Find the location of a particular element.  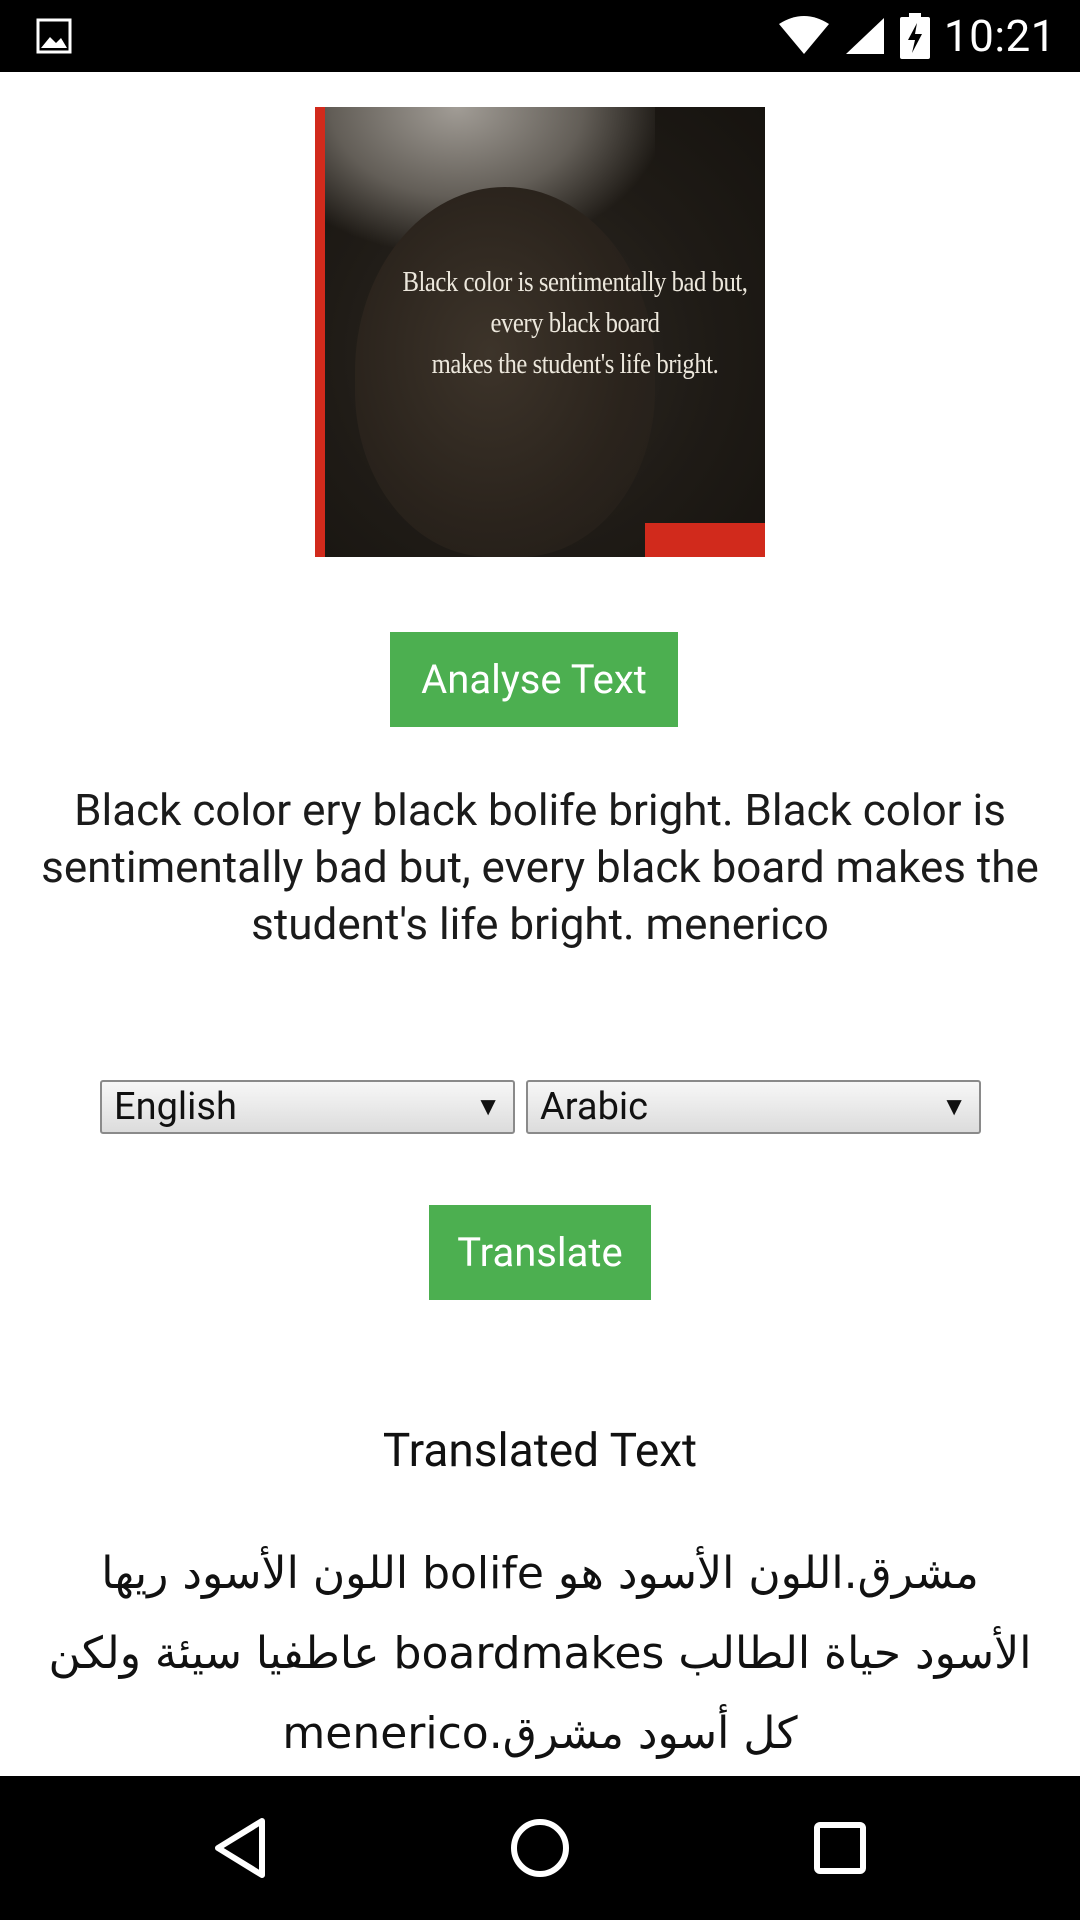

quote-line: every black board is located at coordinates (575, 323).